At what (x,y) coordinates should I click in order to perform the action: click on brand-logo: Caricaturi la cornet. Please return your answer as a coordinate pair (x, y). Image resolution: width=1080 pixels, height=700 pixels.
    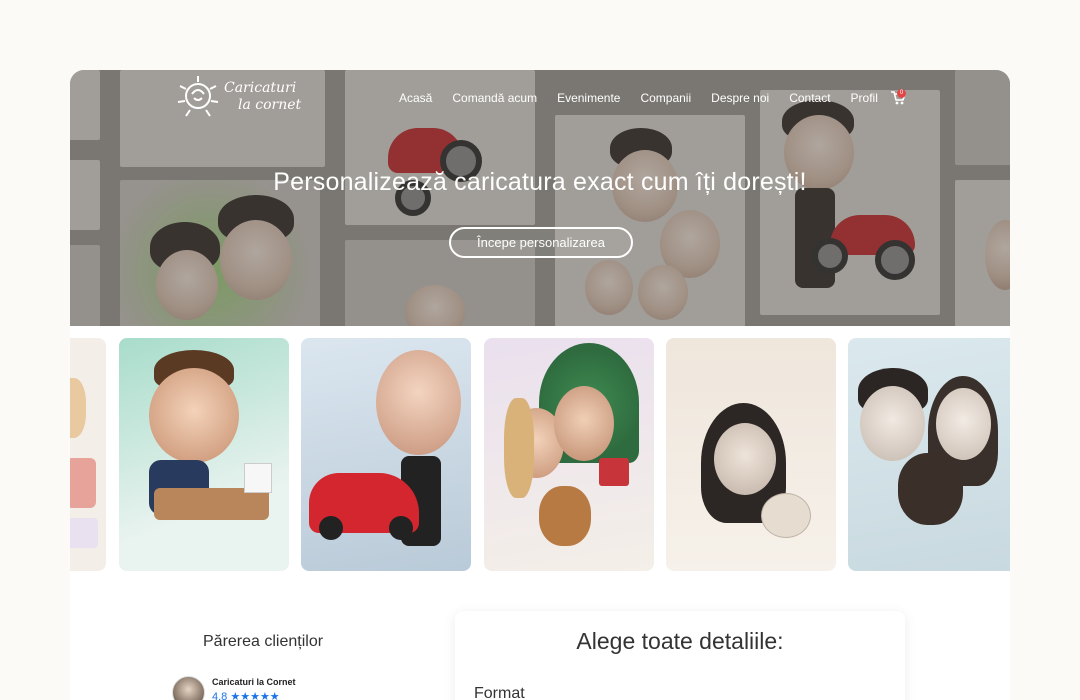
    Looking at the image, I should click on (237, 98).